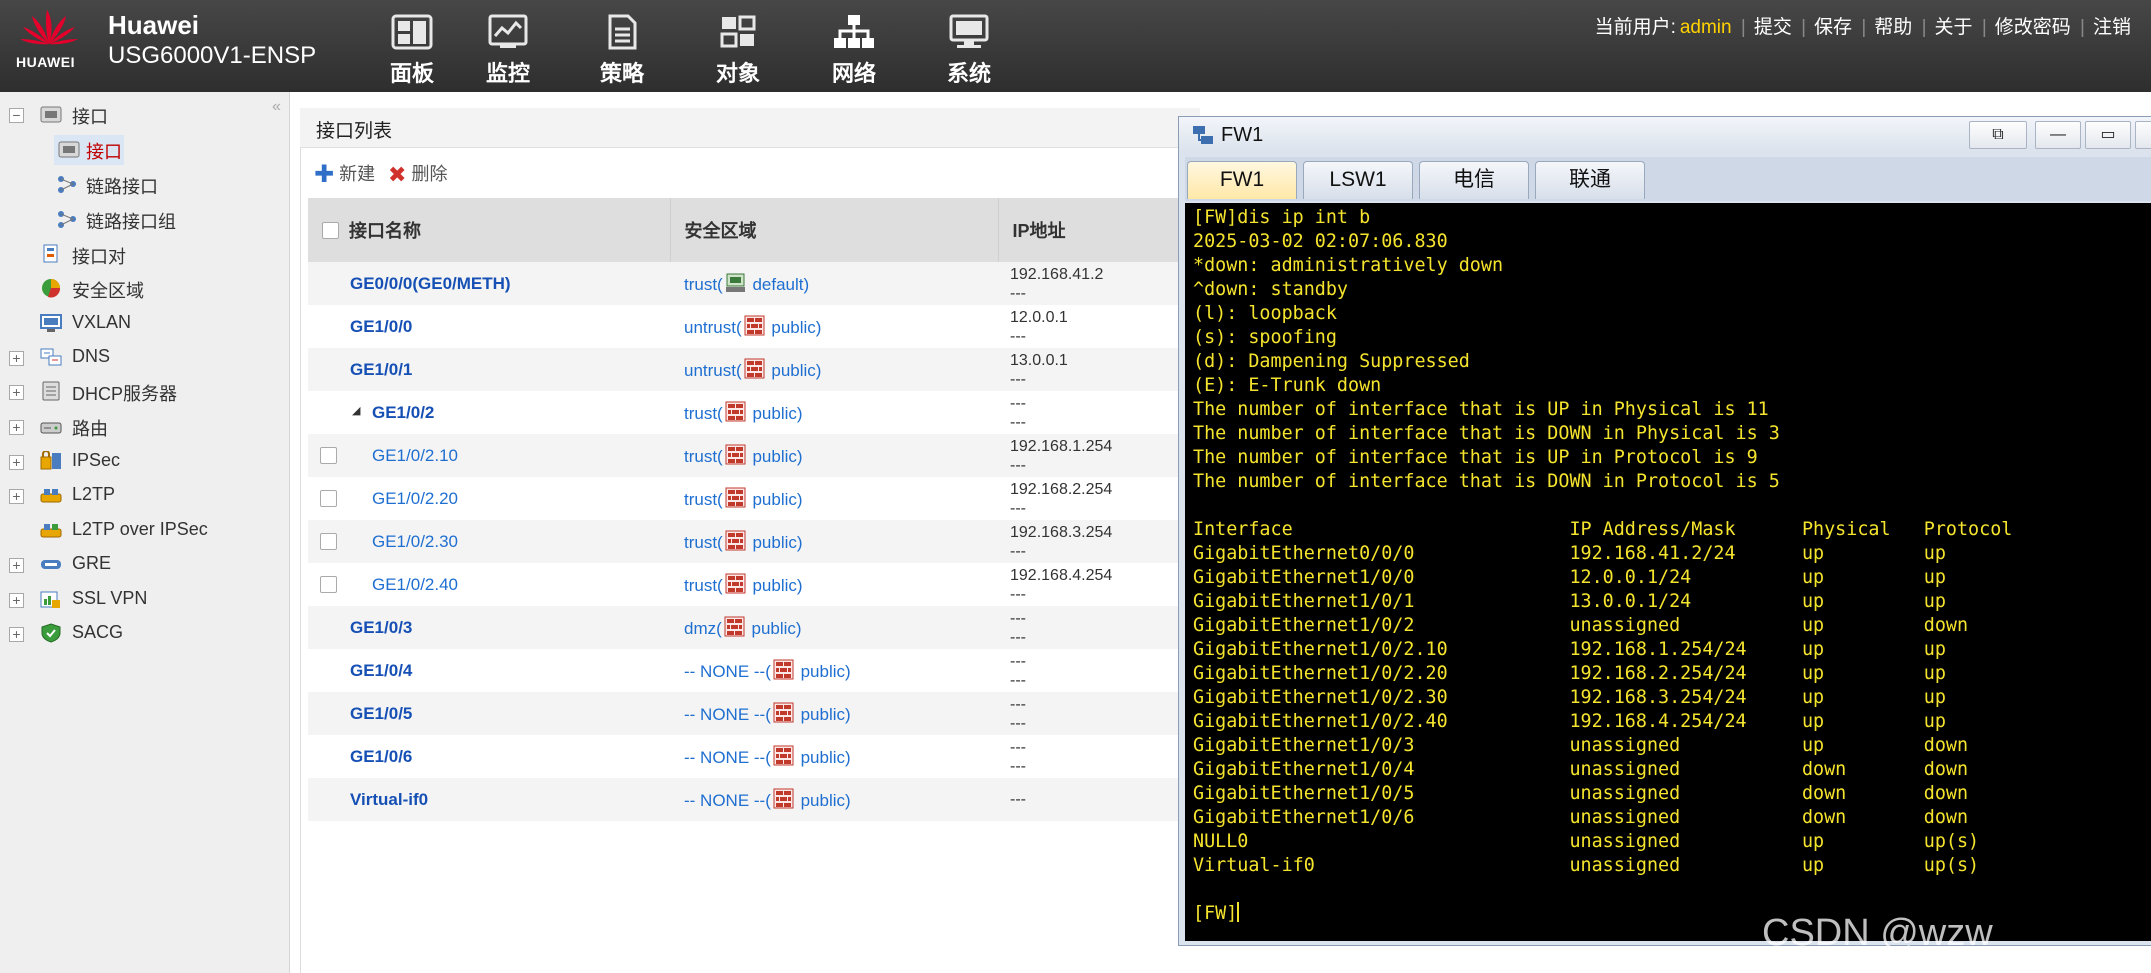  Describe the element at coordinates (738, 50) in the screenshot. I see `nav-object: 对象` at that location.